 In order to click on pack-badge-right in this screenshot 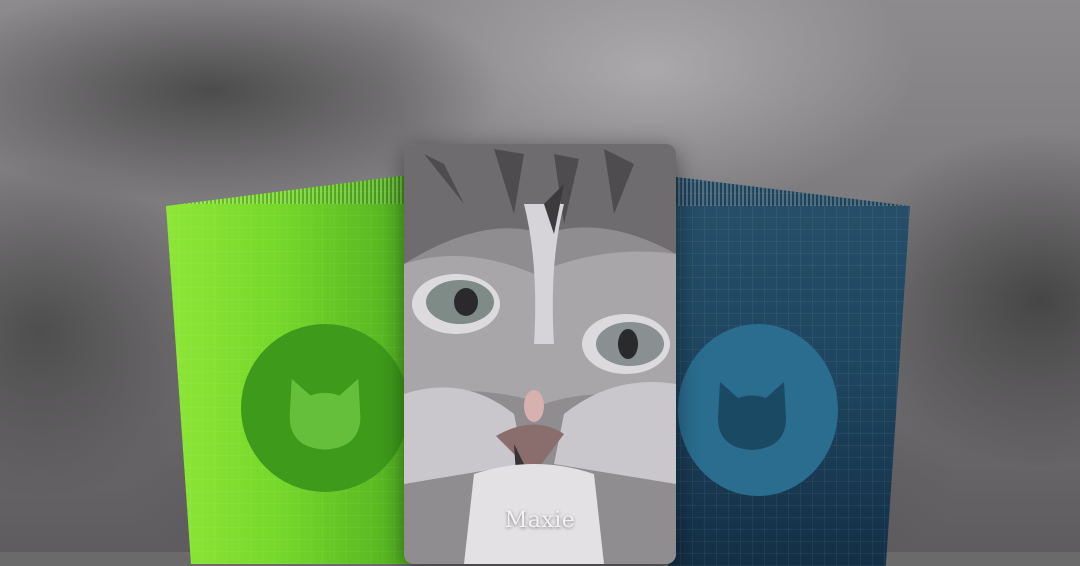, I will do `click(758, 410)`.